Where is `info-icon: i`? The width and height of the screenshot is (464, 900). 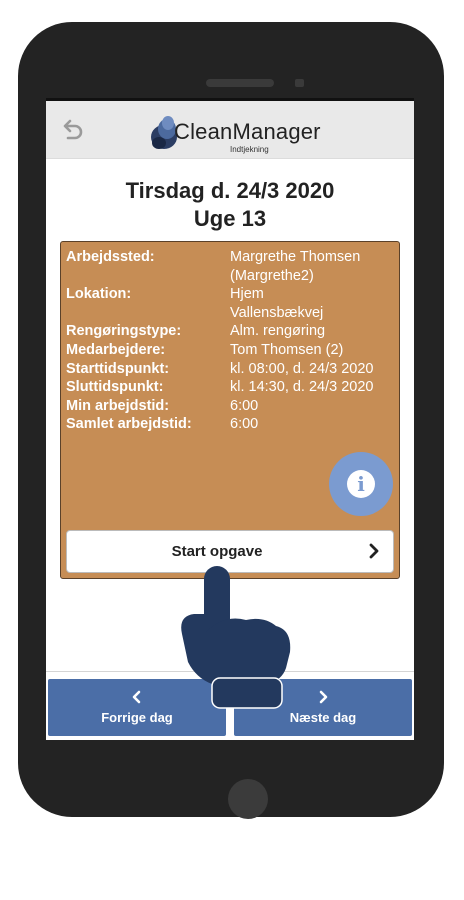
info-icon: i is located at coordinates (361, 484).